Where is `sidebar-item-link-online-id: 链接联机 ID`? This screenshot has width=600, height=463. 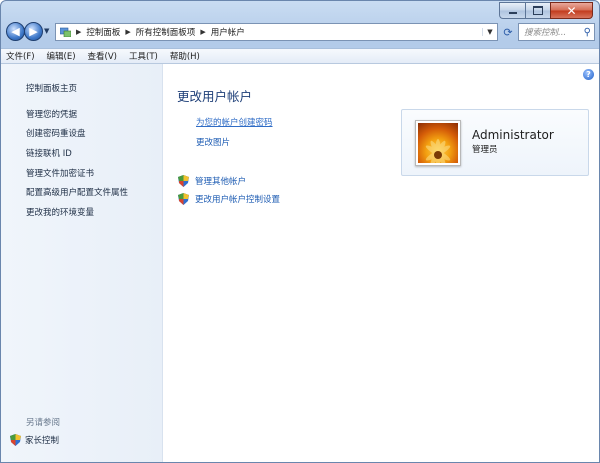 sidebar-item-link-online-id: 链接联机 ID is located at coordinates (49, 153).